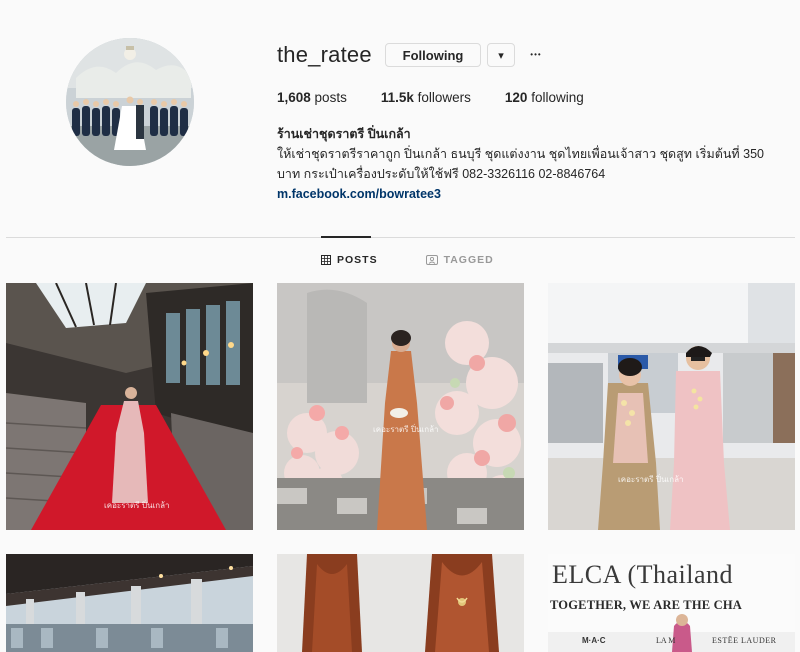  I want to click on tab-posts: POSTS, so click(349, 260).